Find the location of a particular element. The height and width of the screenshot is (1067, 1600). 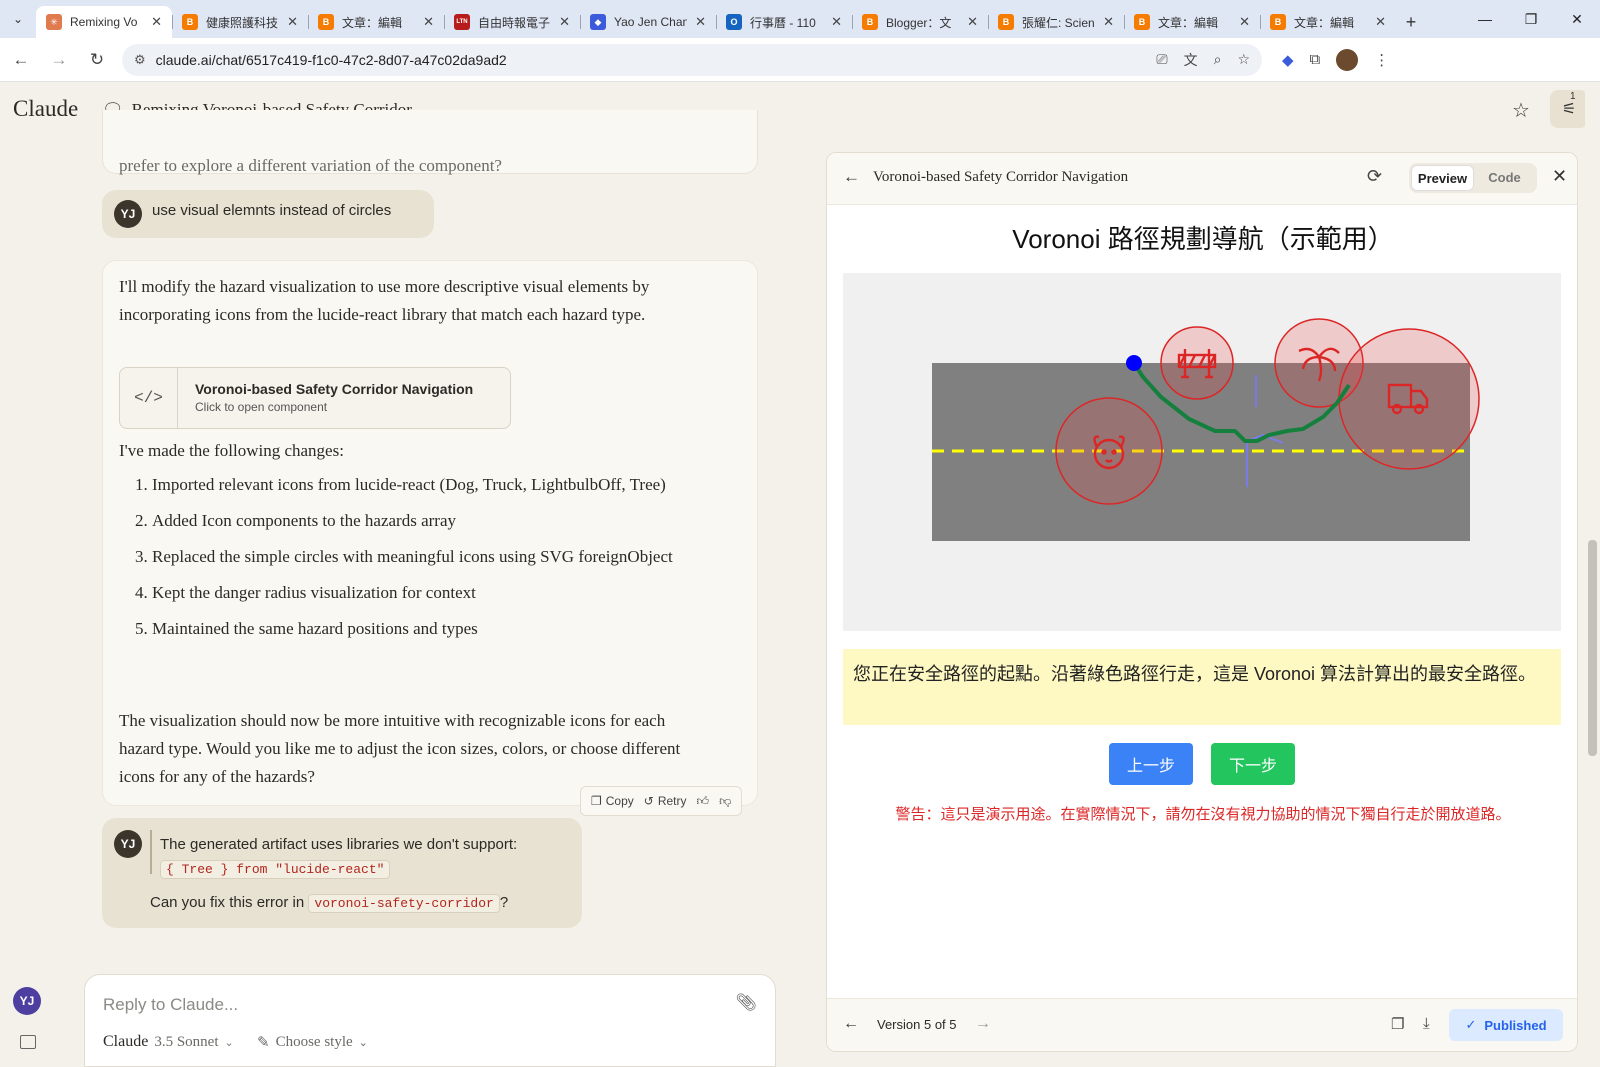

extensions-puzzle-icon: ⧉ is located at coordinates (1315, 59).